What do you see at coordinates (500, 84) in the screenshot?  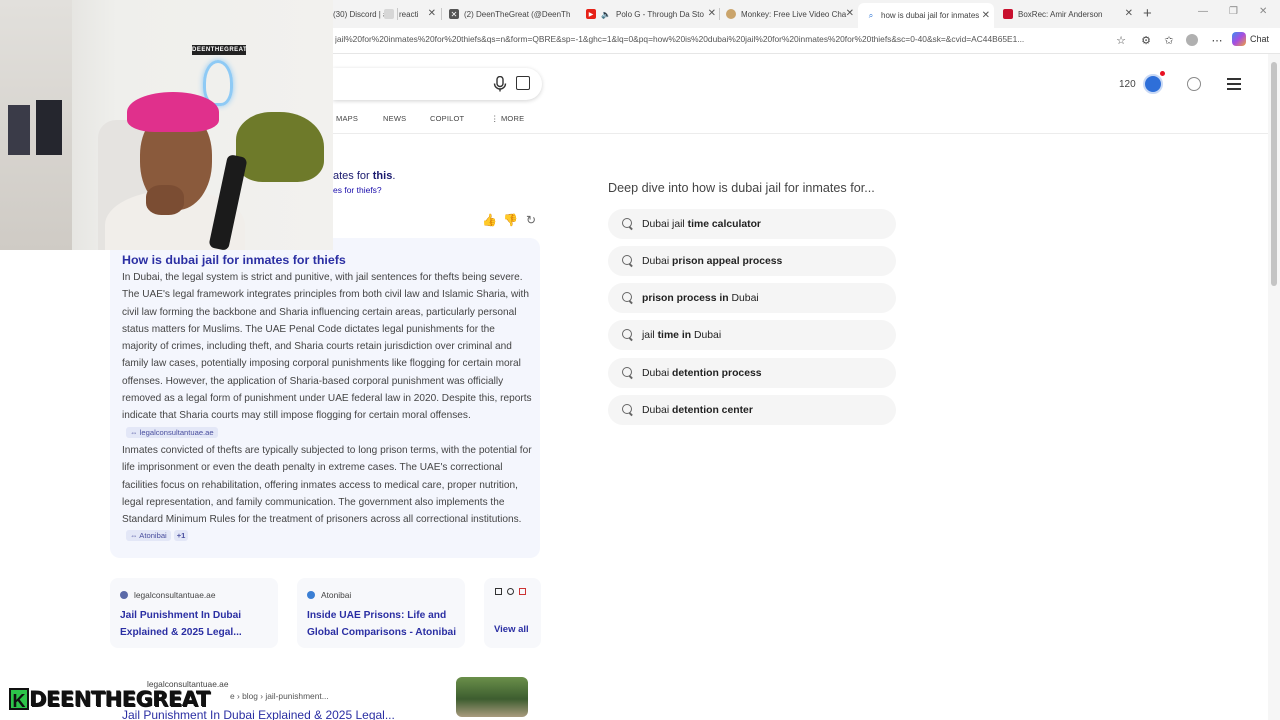 I see `microphone-icon` at bounding box center [500, 84].